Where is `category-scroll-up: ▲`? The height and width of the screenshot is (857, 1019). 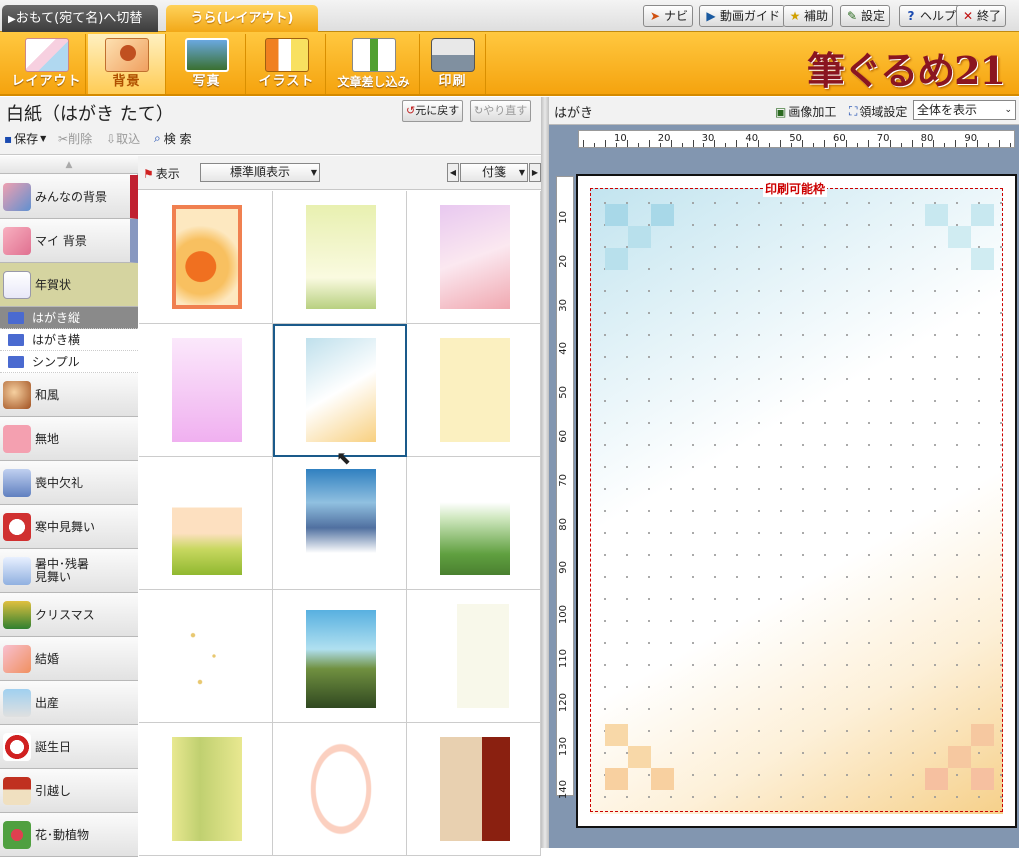 category-scroll-up: ▲ is located at coordinates (69, 165).